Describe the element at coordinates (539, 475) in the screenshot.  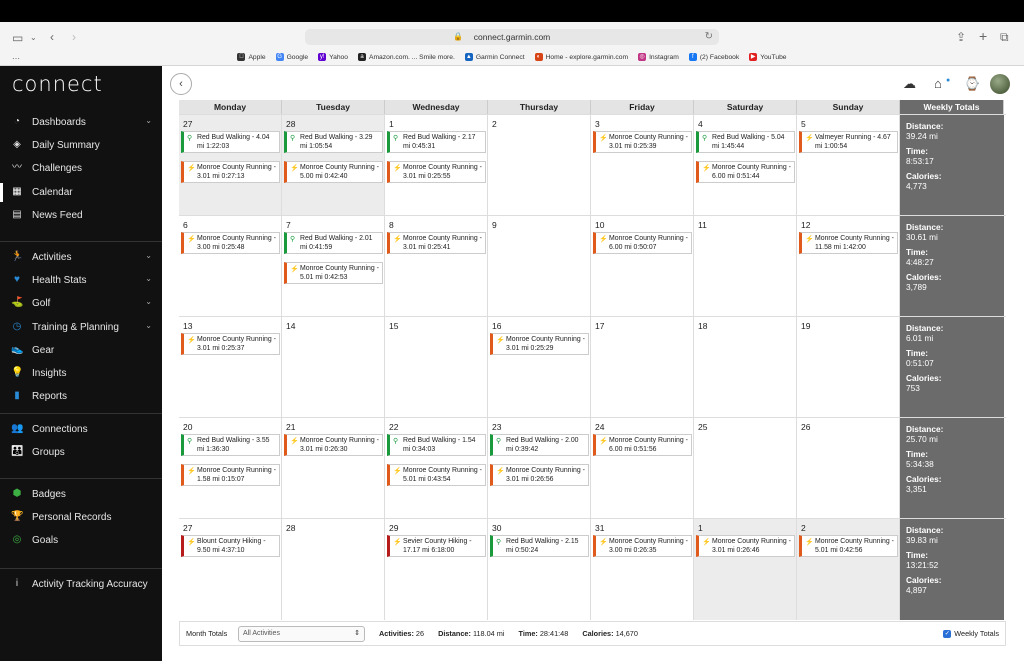
I see `activity-entry: ⚡ Monroe County Running - 3.01 mi 0:26:56` at that location.